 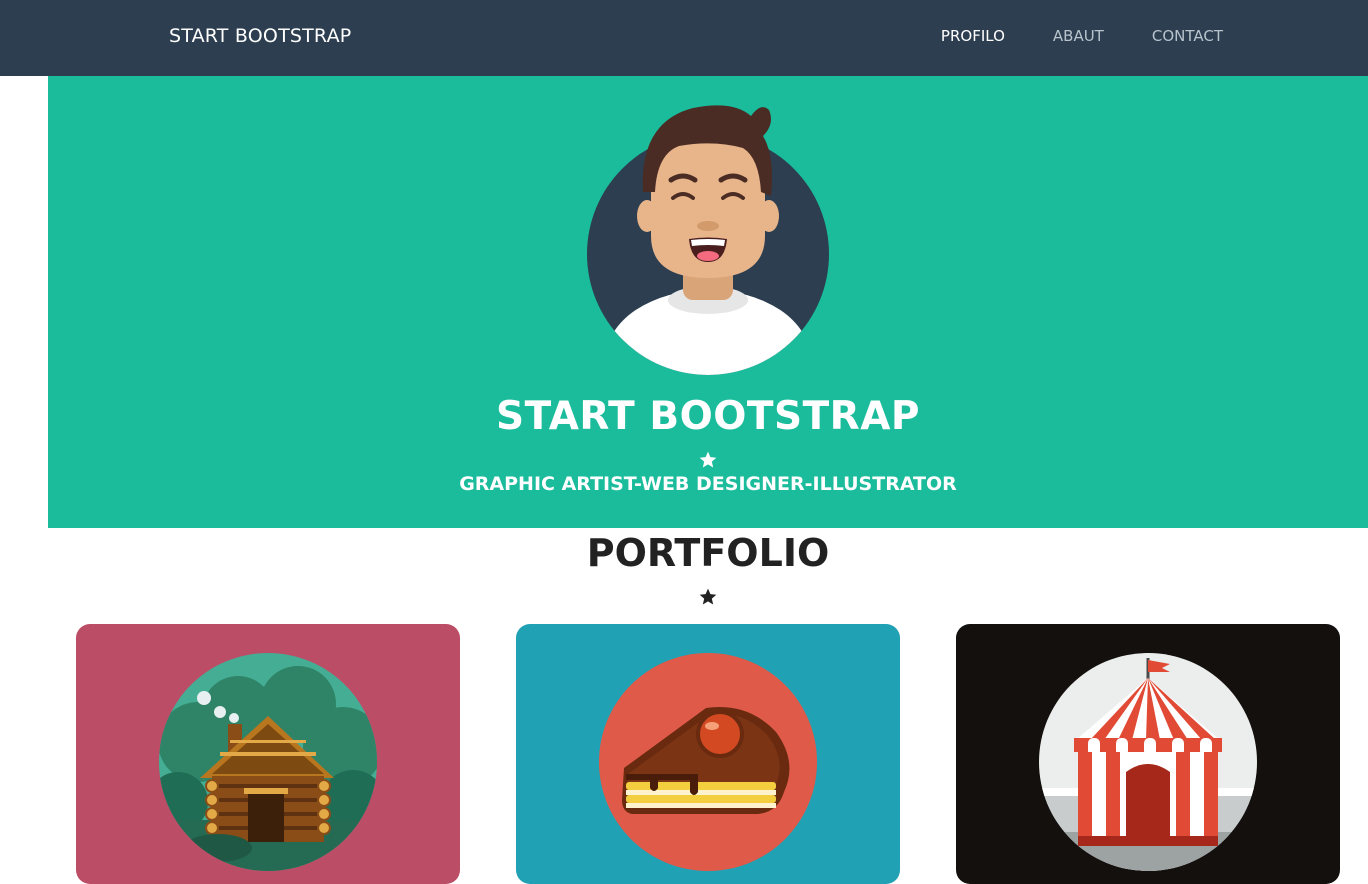 I want to click on brand-link: START BOOTSTRAP, so click(x=260, y=36).